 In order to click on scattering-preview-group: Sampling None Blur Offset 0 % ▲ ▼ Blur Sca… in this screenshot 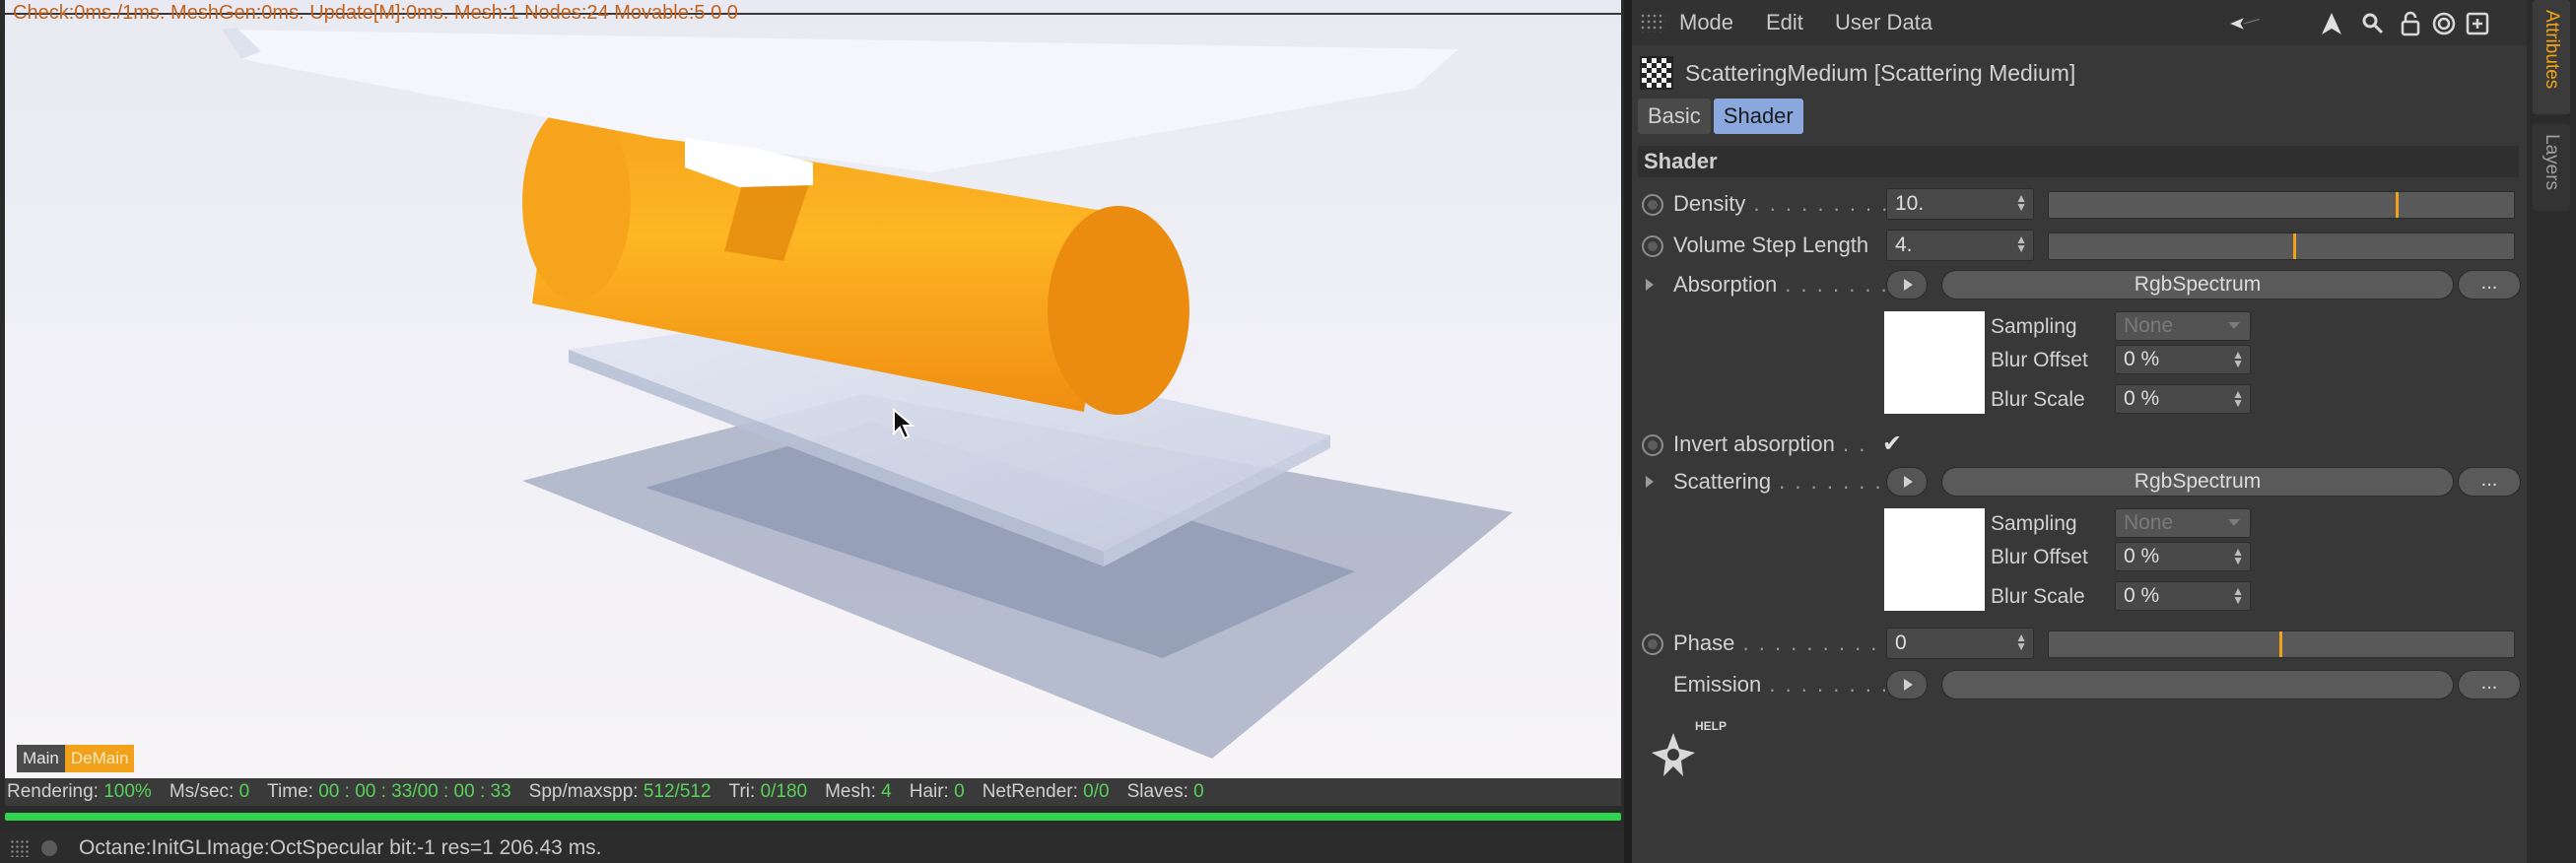, I will do `click(2081, 559)`.